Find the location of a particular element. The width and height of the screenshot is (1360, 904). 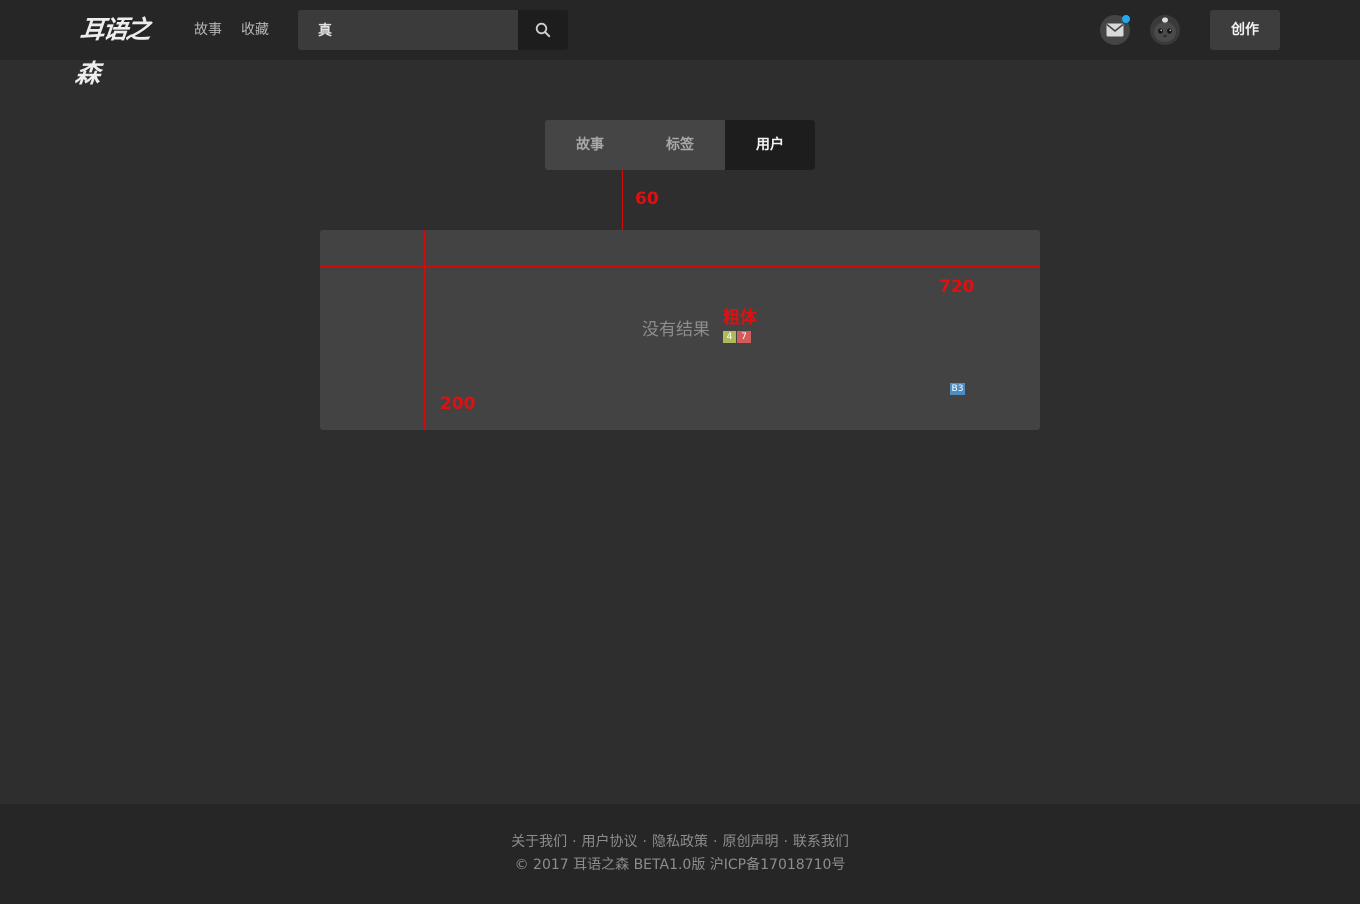

messages-button is located at coordinates (1115, 30).